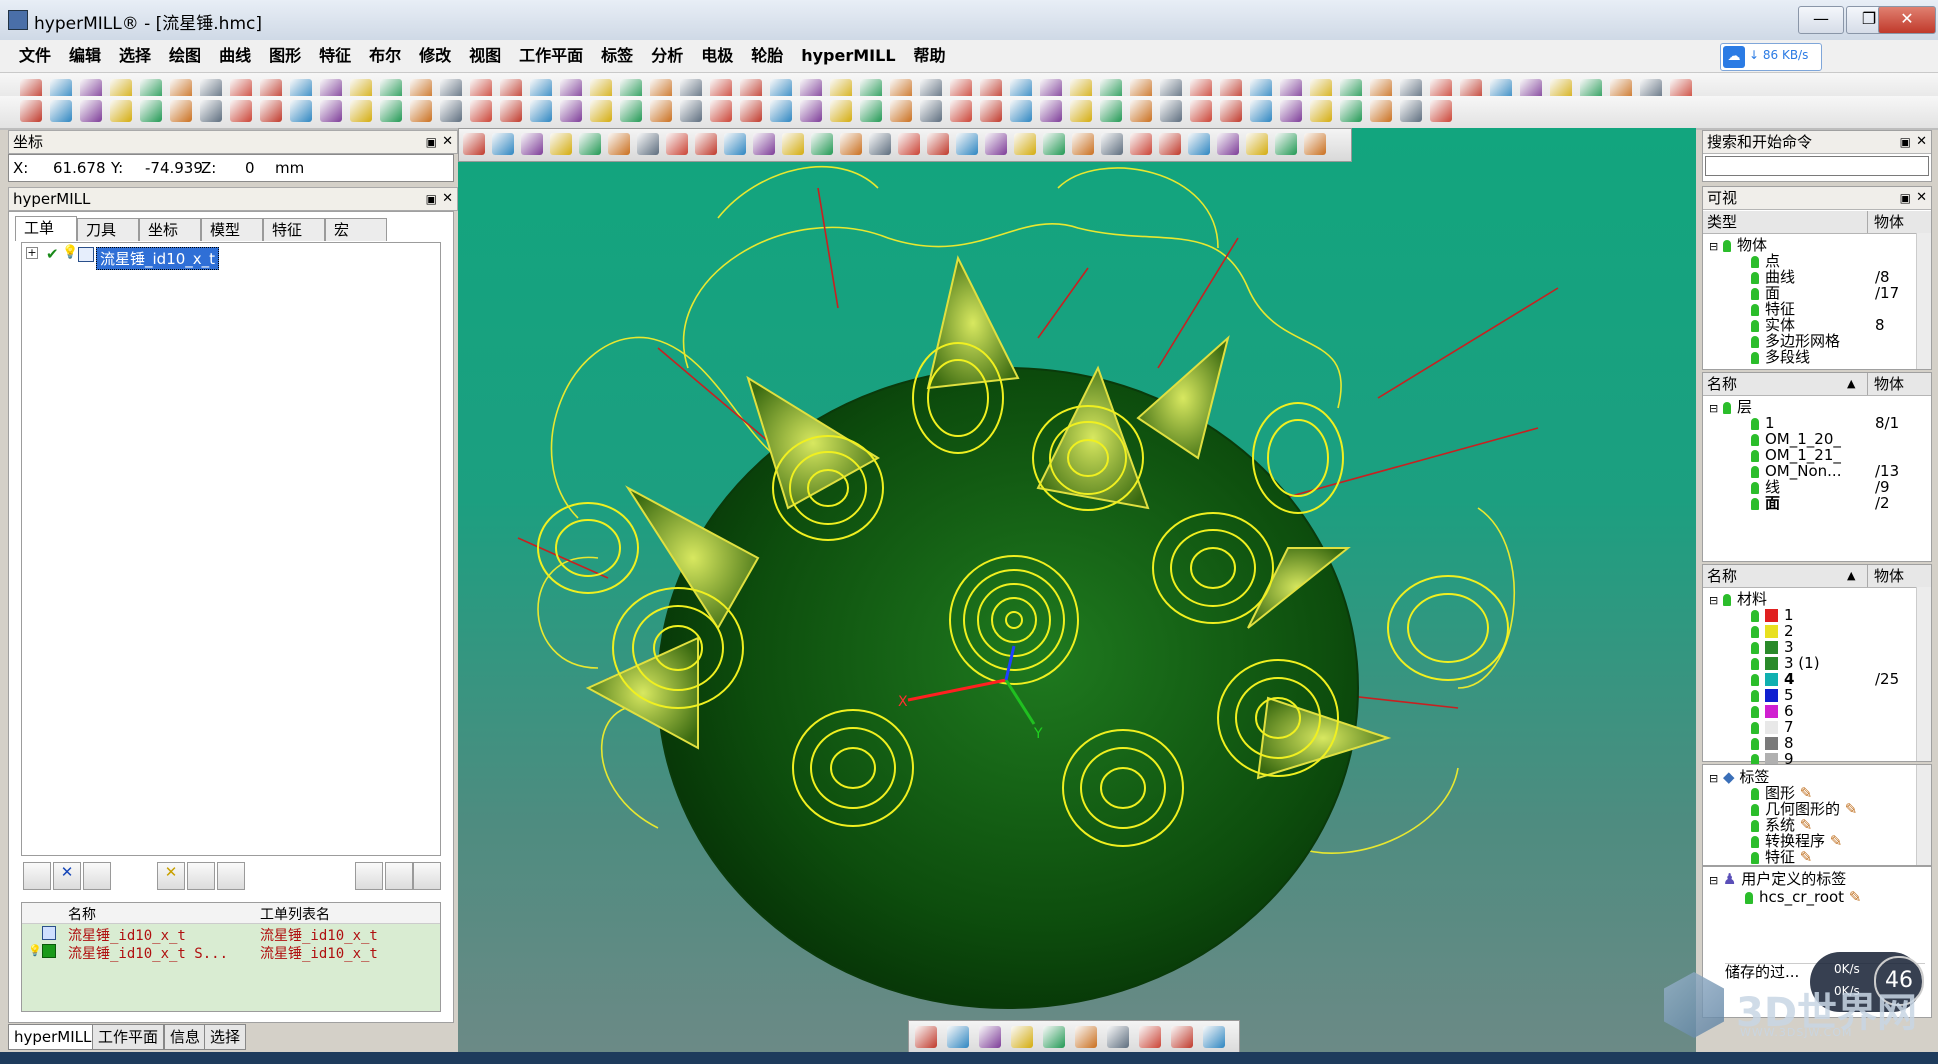 The width and height of the screenshot is (1938, 1064). I want to click on visible-item: 点, so click(1836, 261).